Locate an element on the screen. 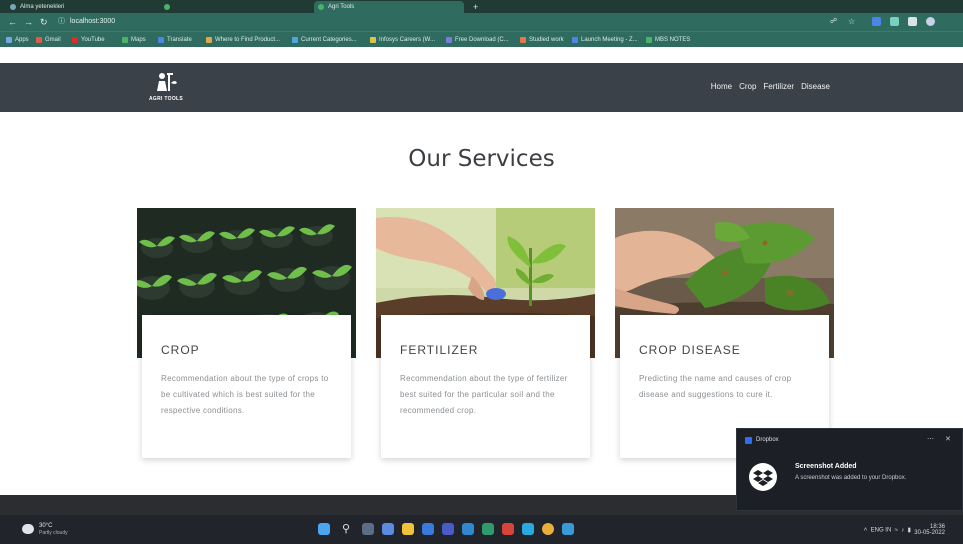 Image resolution: width=963 pixels, height=544 pixels. gmail-icon is located at coordinates (39, 40).